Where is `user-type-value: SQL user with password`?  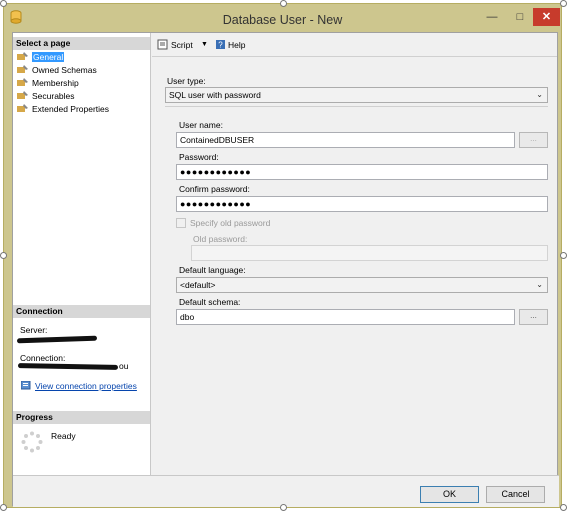 user-type-value: SQL user with password is located at coordinates (215, 95).